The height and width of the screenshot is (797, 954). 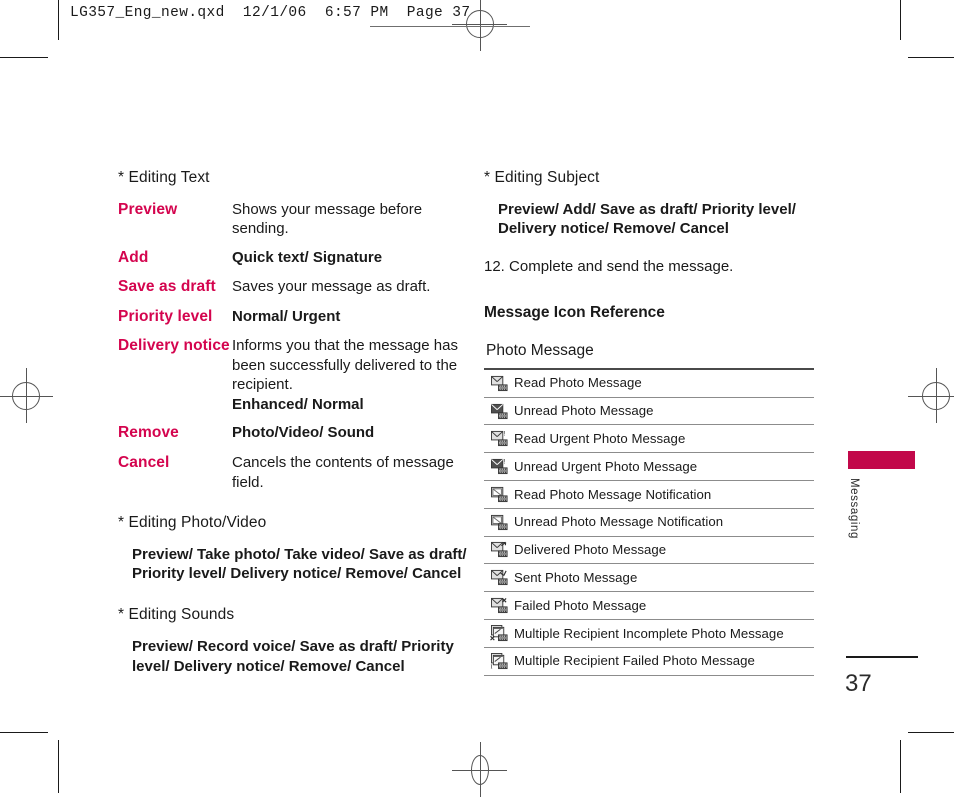 What do you see at coordinates (175, 375) in the screenshot?
I see `definition-term: Delivery notice` at bounding box center [175, 375].